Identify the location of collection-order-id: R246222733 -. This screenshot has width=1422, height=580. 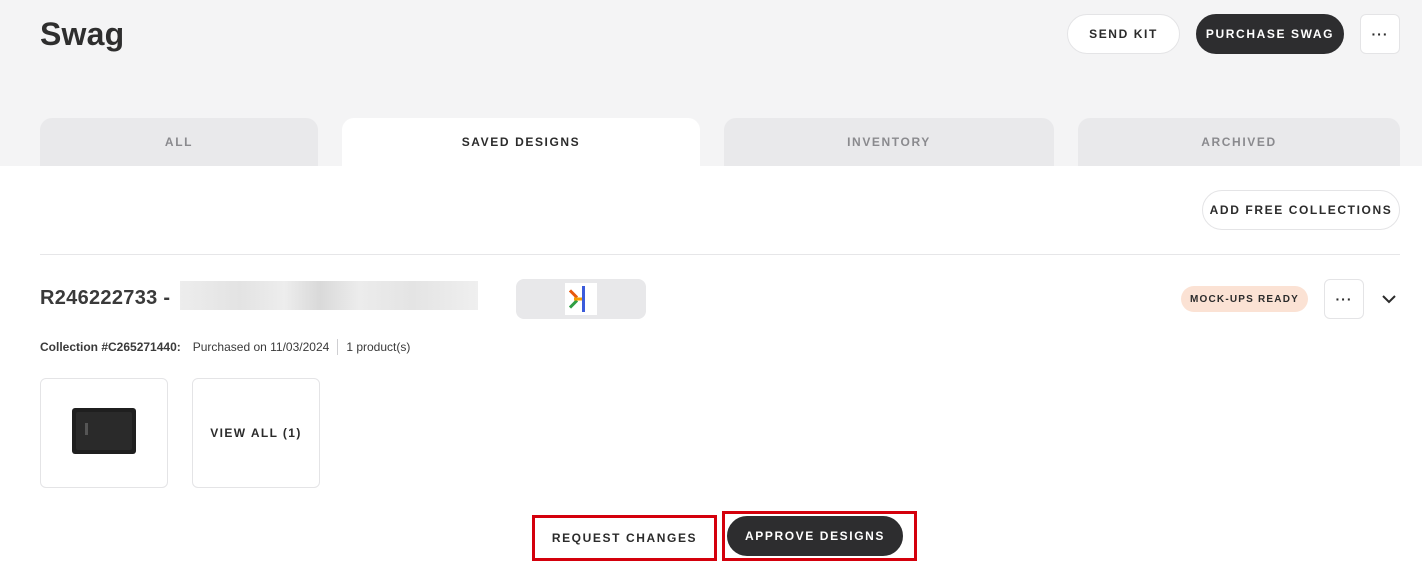
(105, 298).